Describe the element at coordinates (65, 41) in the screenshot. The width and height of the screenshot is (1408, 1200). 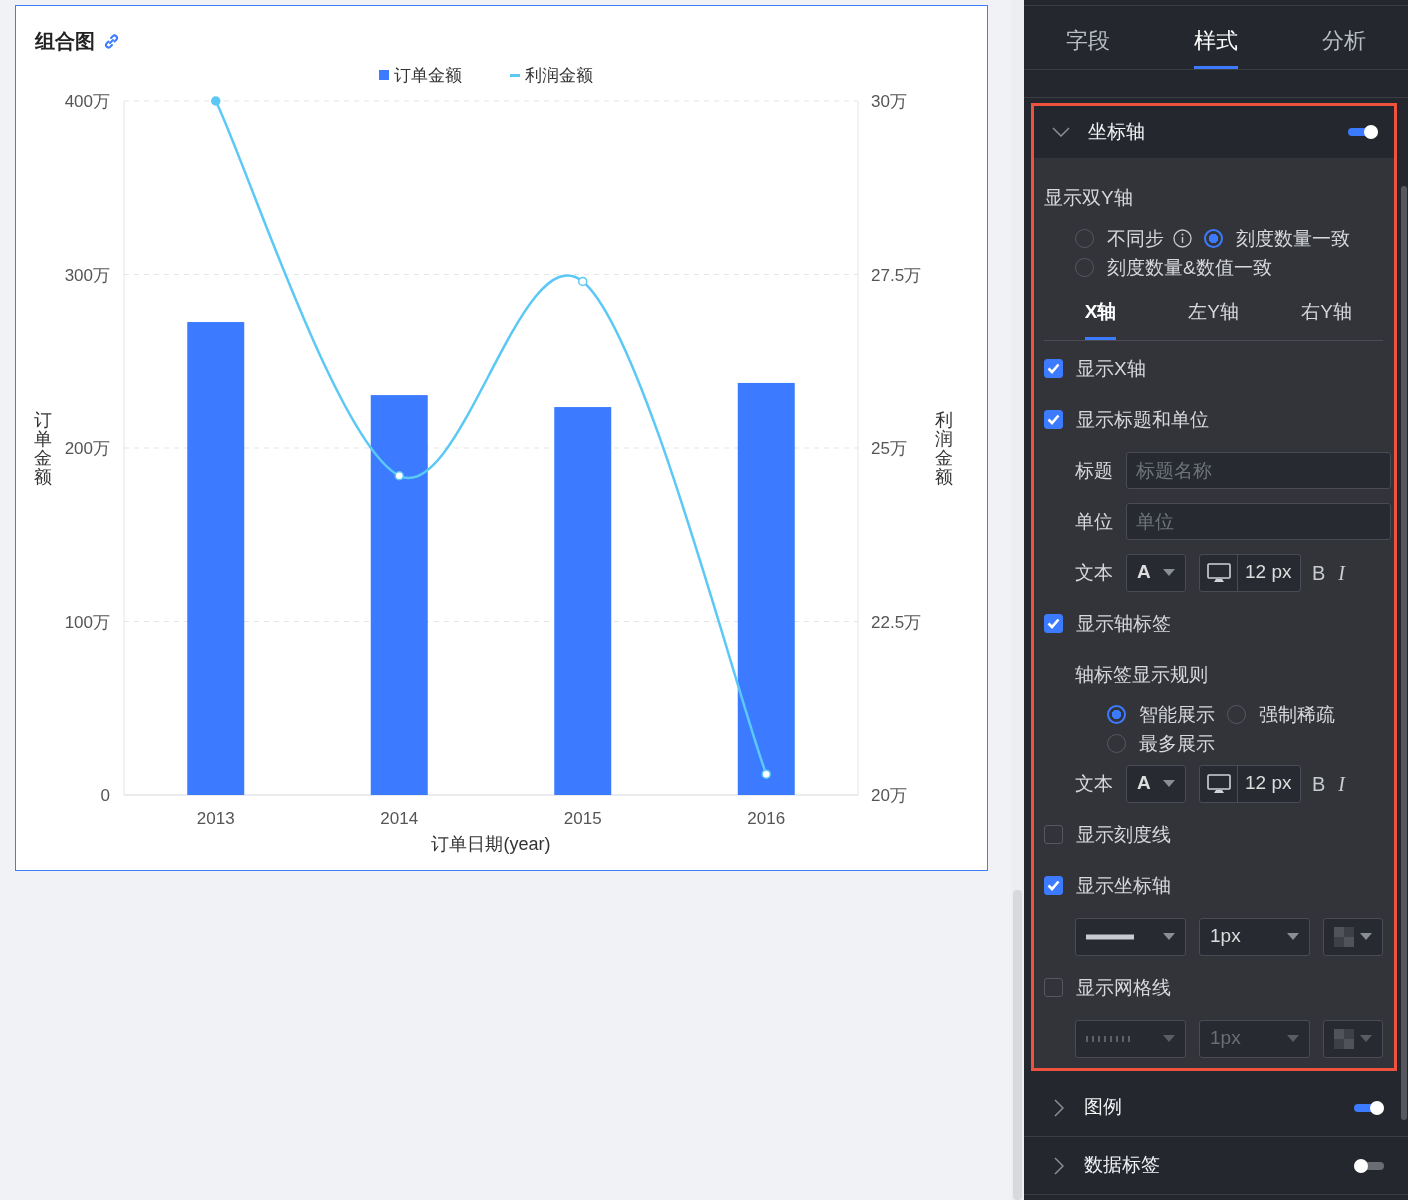
I see `chart-title: 组合图` at that location.